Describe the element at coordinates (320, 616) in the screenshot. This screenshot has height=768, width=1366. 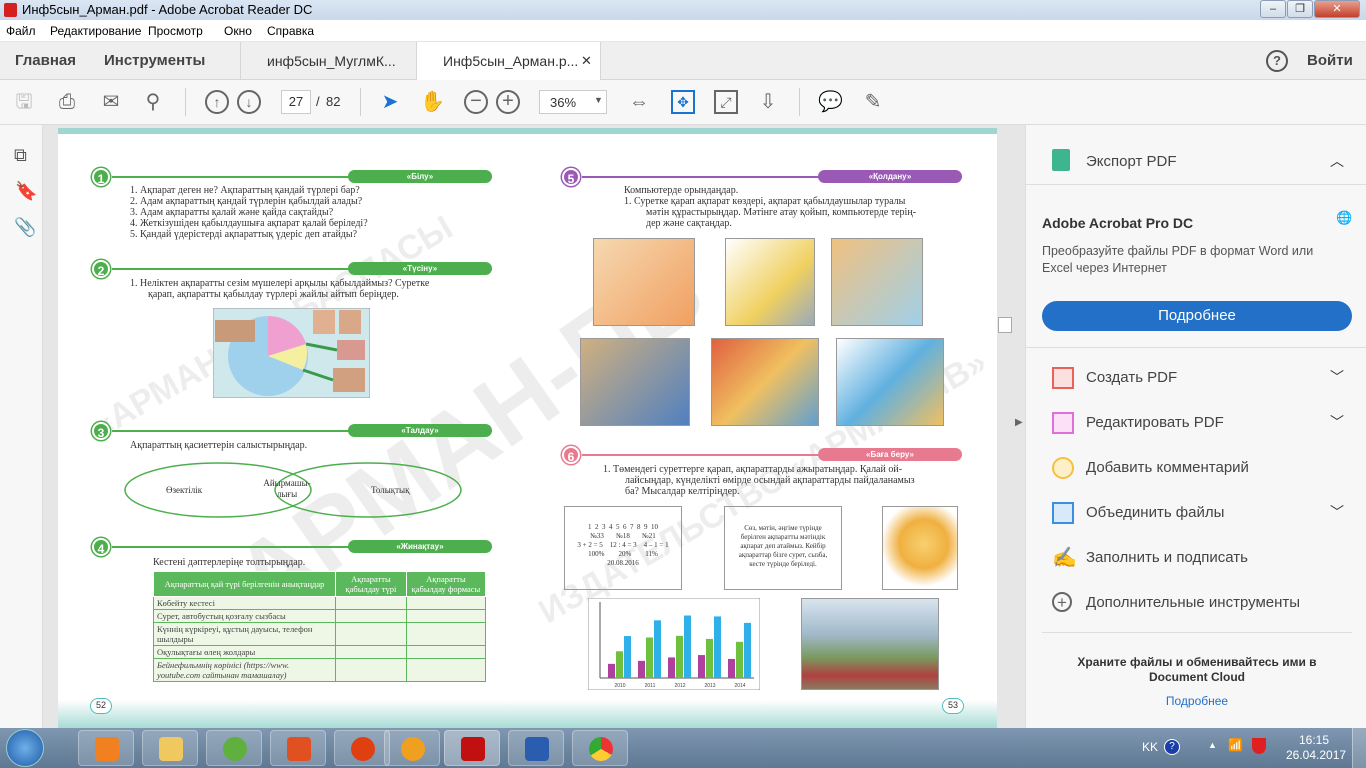
I see `table-row: Сурет, автобустың қозғалу сызбасы` at that location.